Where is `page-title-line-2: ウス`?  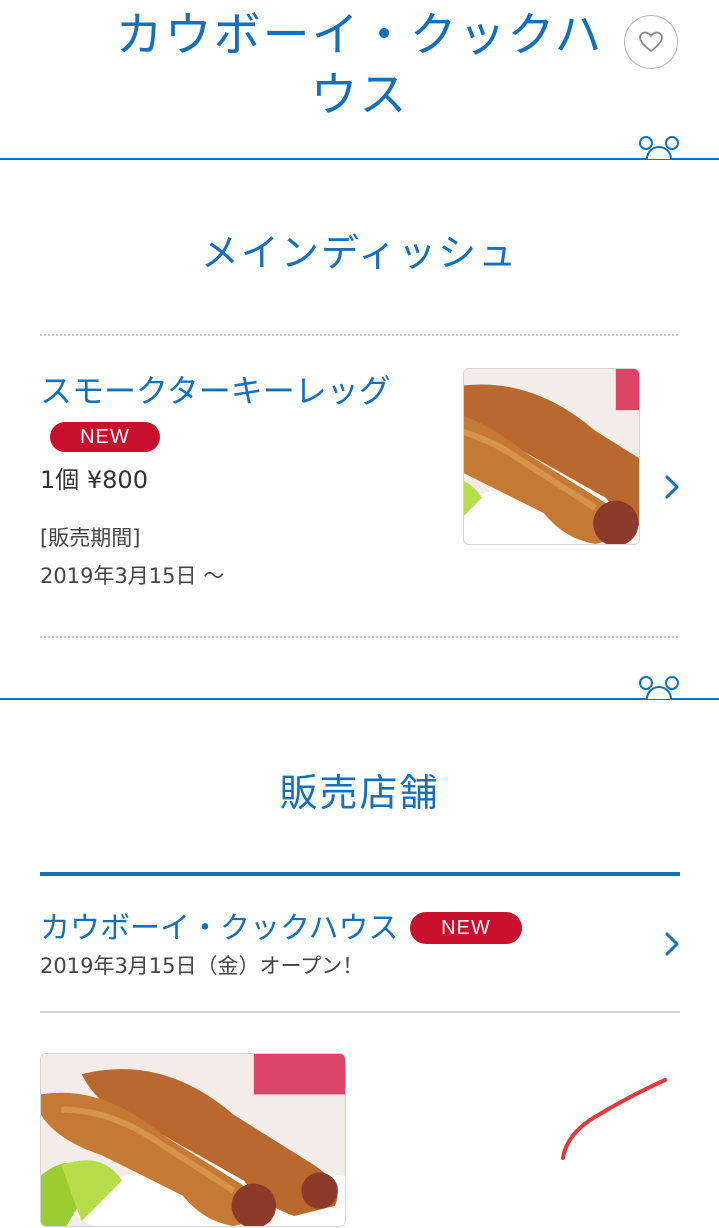 page-title-line-2: ウス is located at coordinates (359, 95).